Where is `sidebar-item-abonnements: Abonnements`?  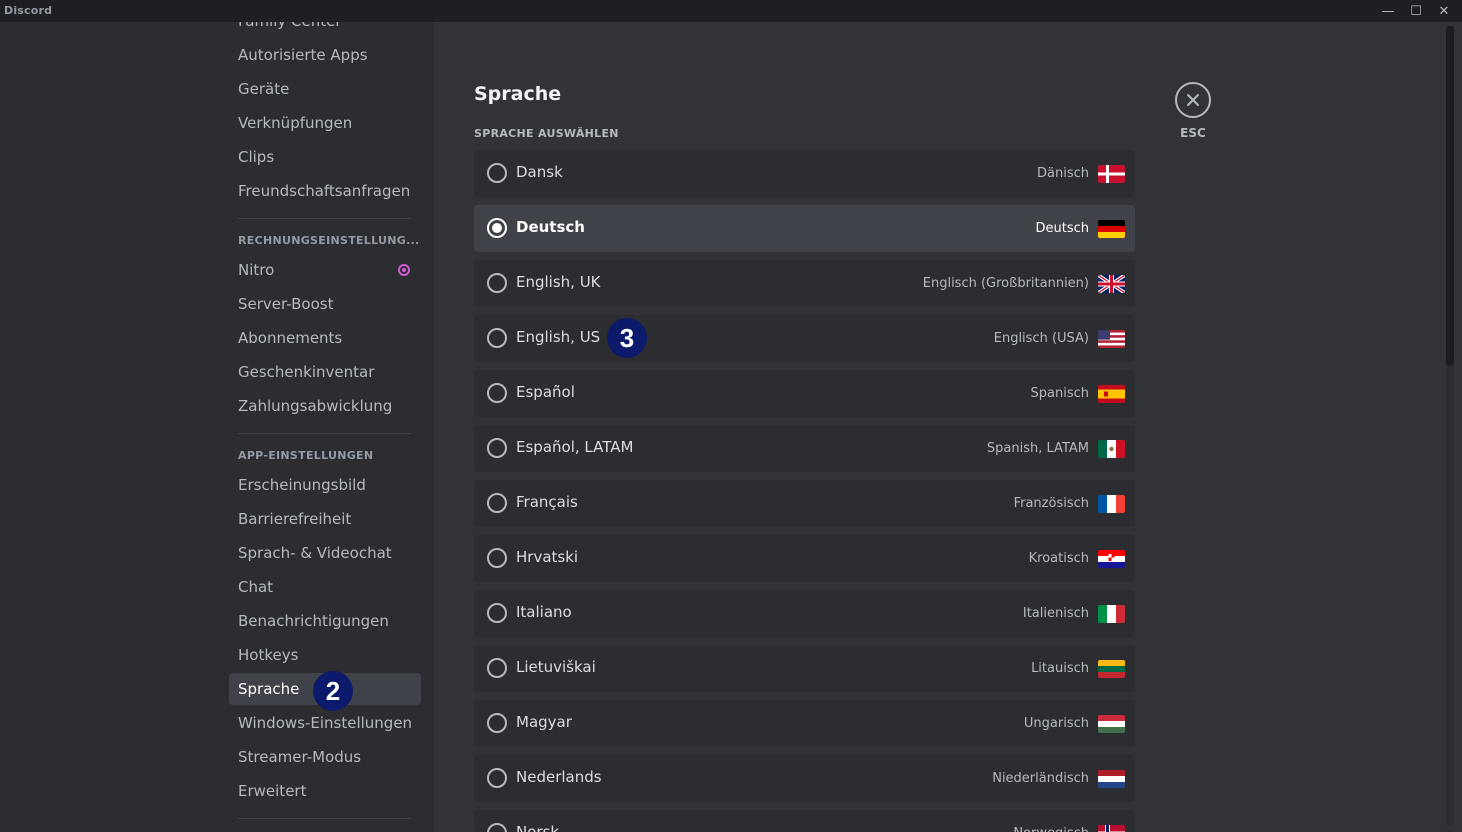 sidebar-item-abonnements: Abonnements is located at coordinates (325, 338).